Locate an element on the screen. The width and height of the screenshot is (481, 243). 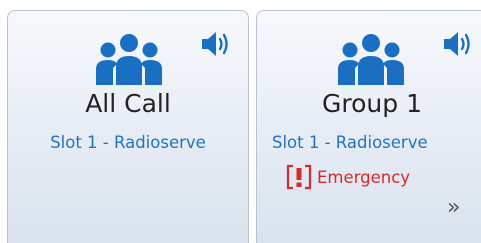
emergency-label: Emergency is located at coordinates (364, 177).